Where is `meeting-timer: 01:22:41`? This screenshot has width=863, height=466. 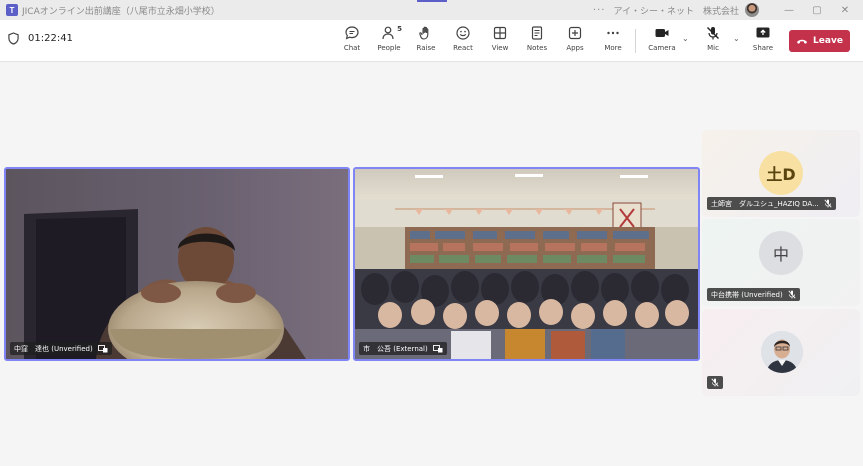 meeting-timer: 01:22:41 is located at coordinates (40, 38).